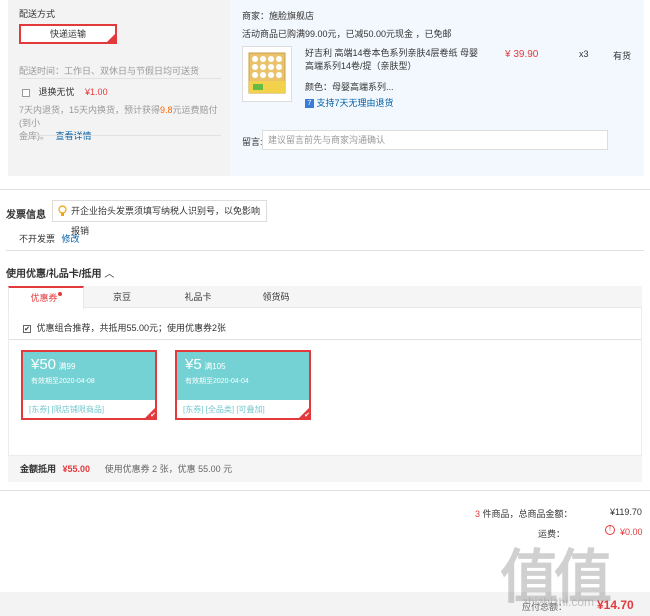 The height and width of the screenshot is (616, 650). What do you see at coordinates (26, 215) in the screenshot?
I see `invoice-title: 发票信息` at bounding box center [26, 215].